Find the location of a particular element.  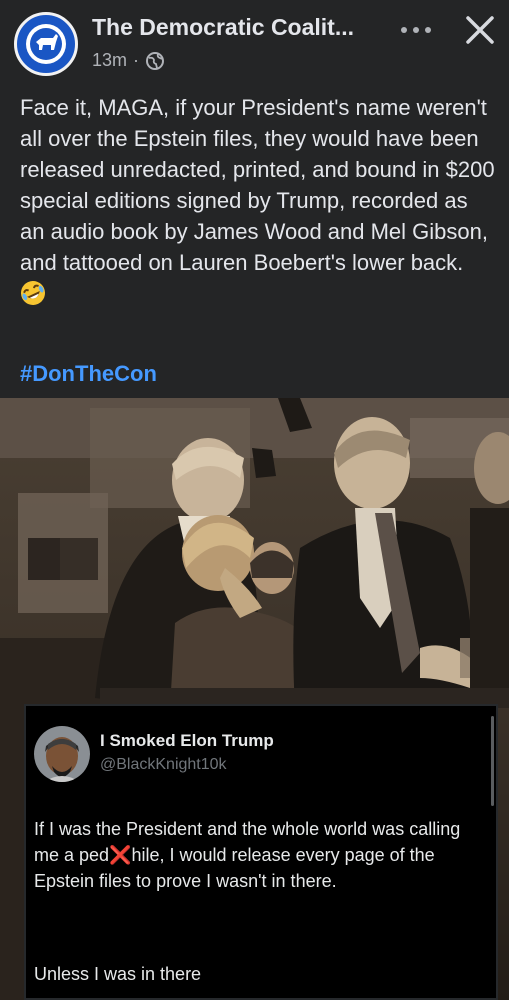

donkey-logo-icon is located at coordinates (46, 44).